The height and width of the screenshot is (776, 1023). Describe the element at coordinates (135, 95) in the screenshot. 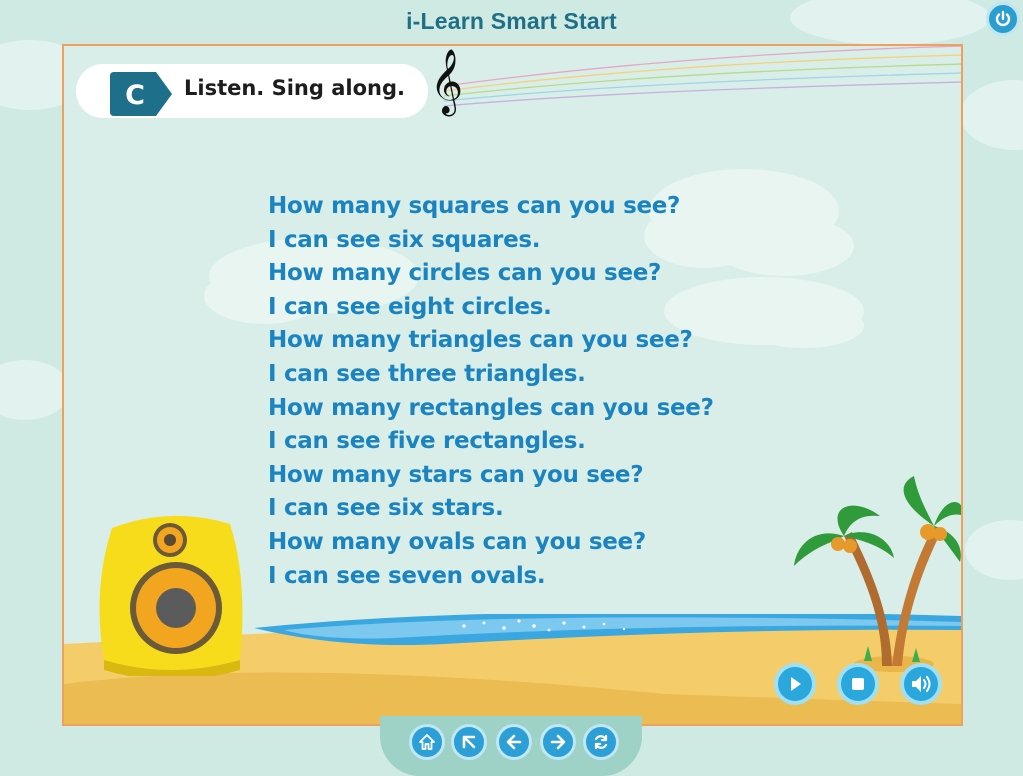

I see `activity-badge-letter: C` at that location.